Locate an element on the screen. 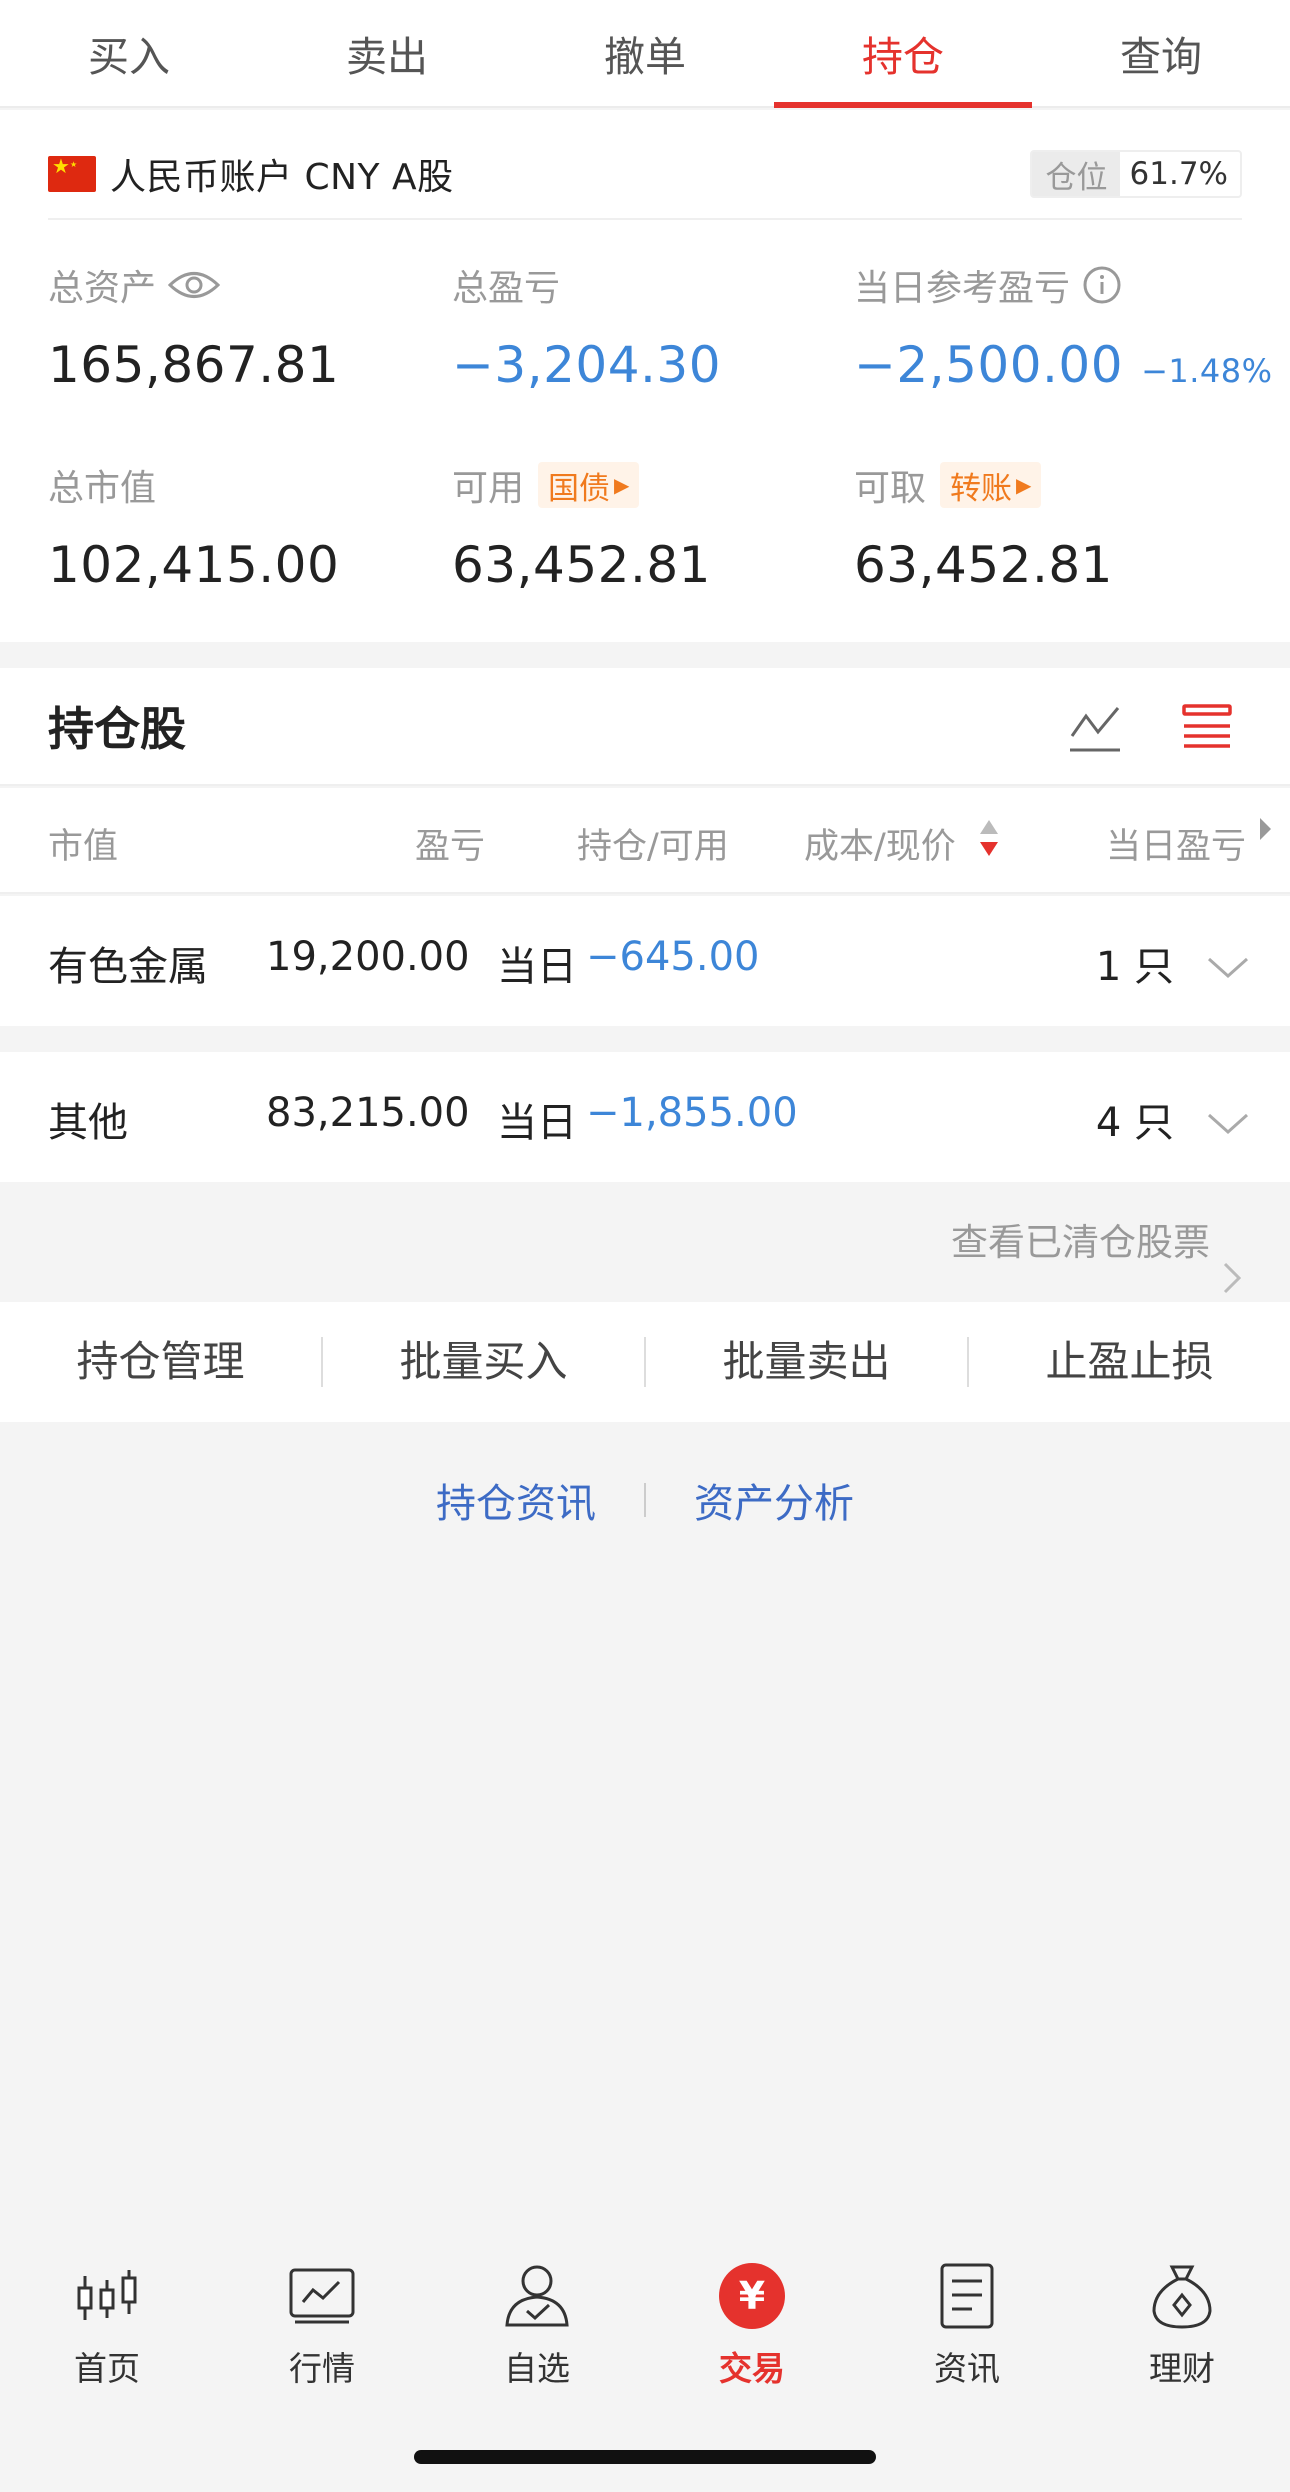 This screenshot has width=1290, height=2492. col-market-value: 市值 is located at coordinates (83, 843).